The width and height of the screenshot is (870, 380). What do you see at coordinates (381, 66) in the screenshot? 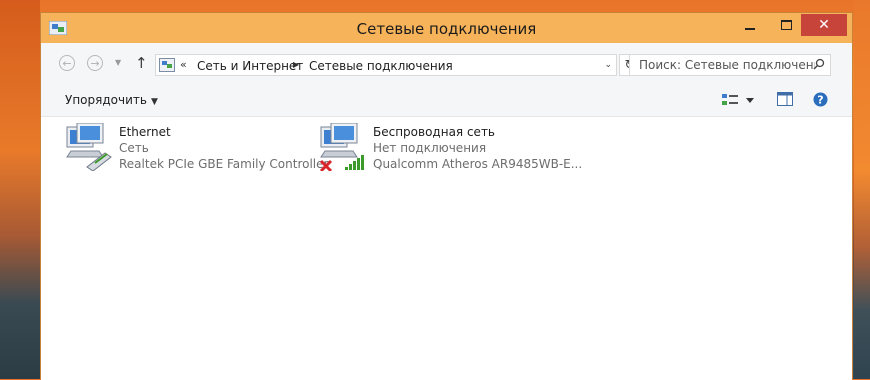
I see `breadcrumb-network-connections: Сетевые подключения` at bounding box center [381, 66].